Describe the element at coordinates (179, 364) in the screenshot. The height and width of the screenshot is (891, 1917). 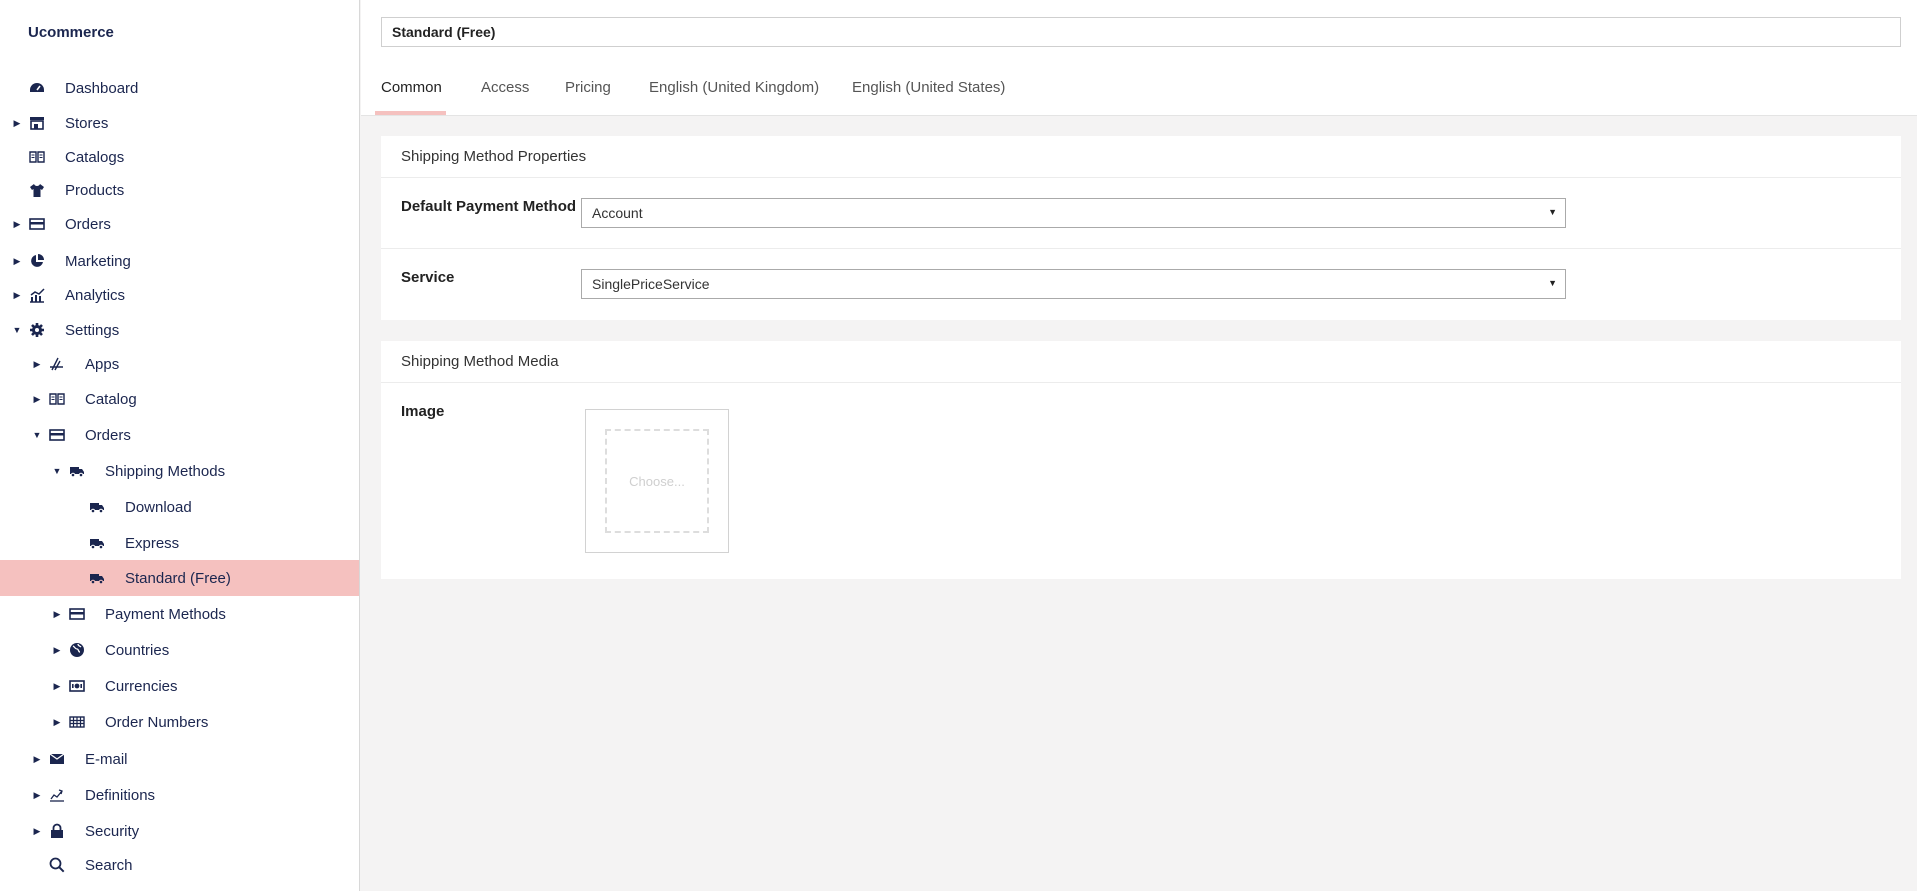
I see `sidebar-item-apps: ▶ Apps` at that location.